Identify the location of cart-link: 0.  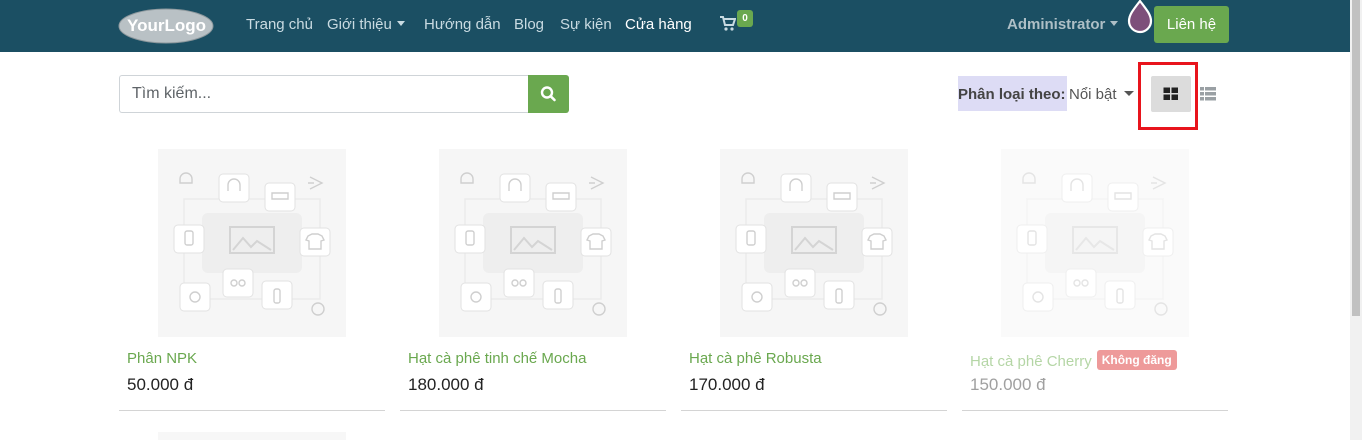
(736, 23).